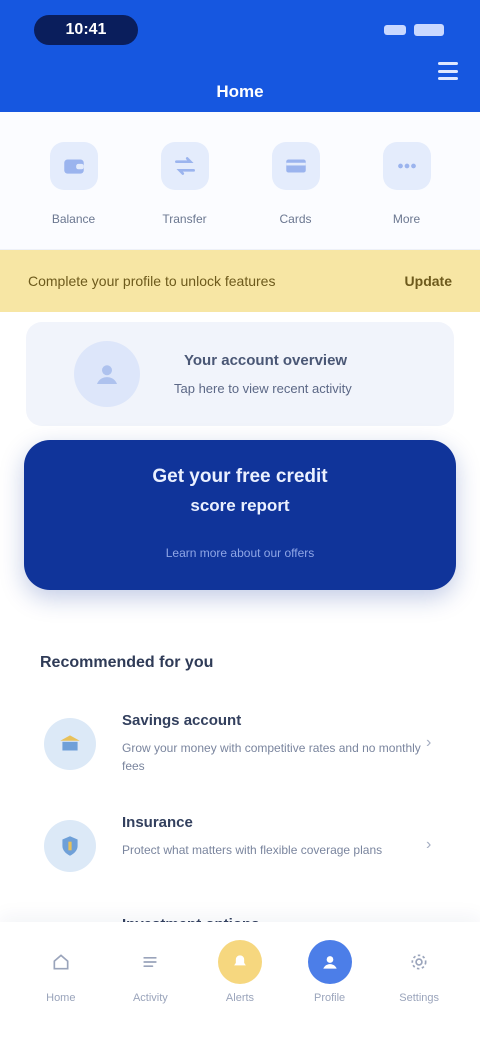 Image resolution: width=480 pixels, height=1040 pixels. I want to click on battery-icon, so click(429, 30).